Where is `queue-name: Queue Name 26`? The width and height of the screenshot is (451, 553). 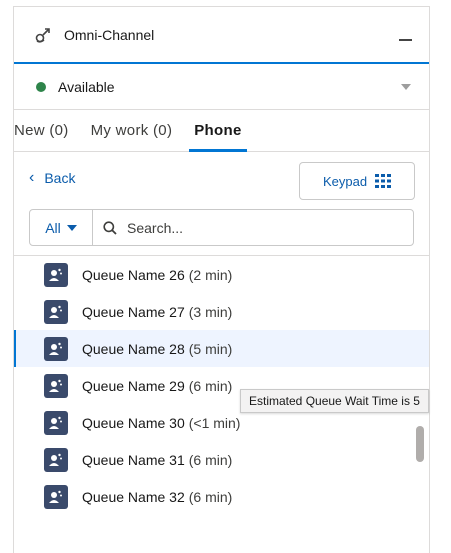 queue-name: Queue Name 26 is located at coordinates (133, 274).